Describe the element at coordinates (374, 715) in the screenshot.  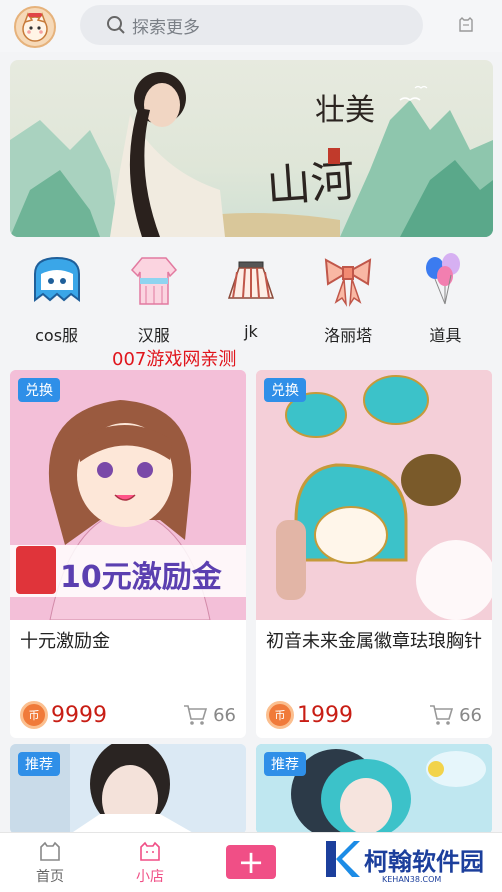
I see `product-footer: 币 1999 66` at that location.